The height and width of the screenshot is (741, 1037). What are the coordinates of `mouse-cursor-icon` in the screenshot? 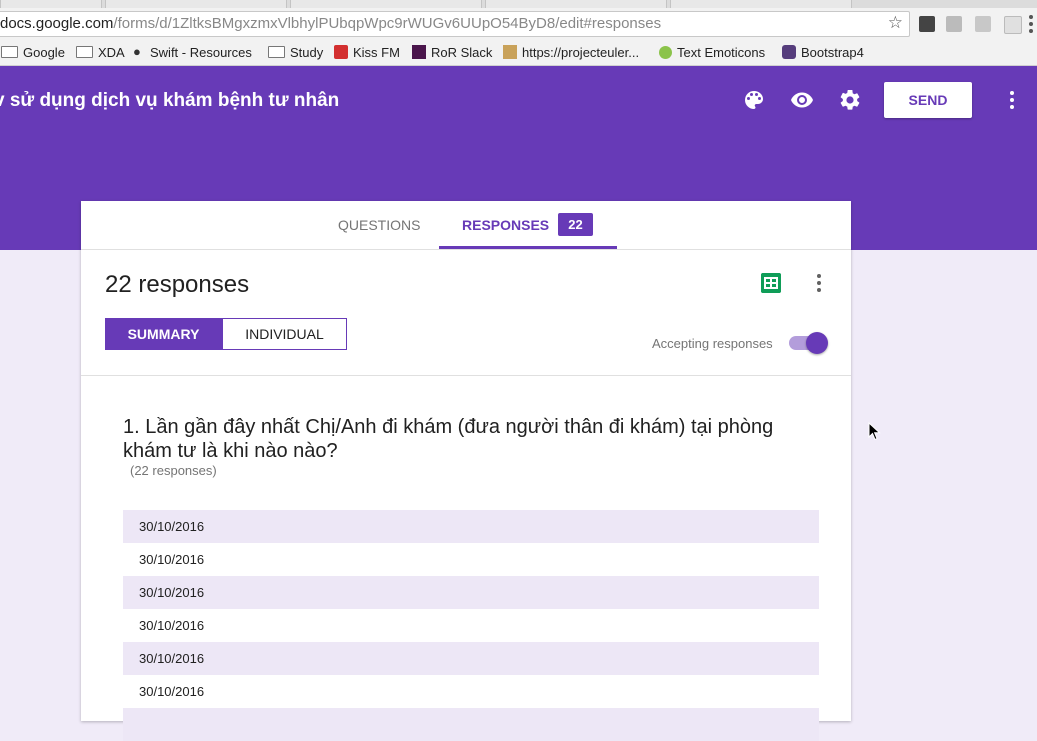 It's located at (874, 431).